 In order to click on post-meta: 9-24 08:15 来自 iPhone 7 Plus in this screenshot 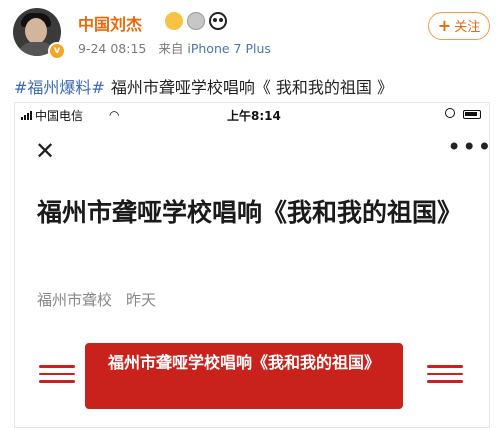, I will do `click(174, 47)`.